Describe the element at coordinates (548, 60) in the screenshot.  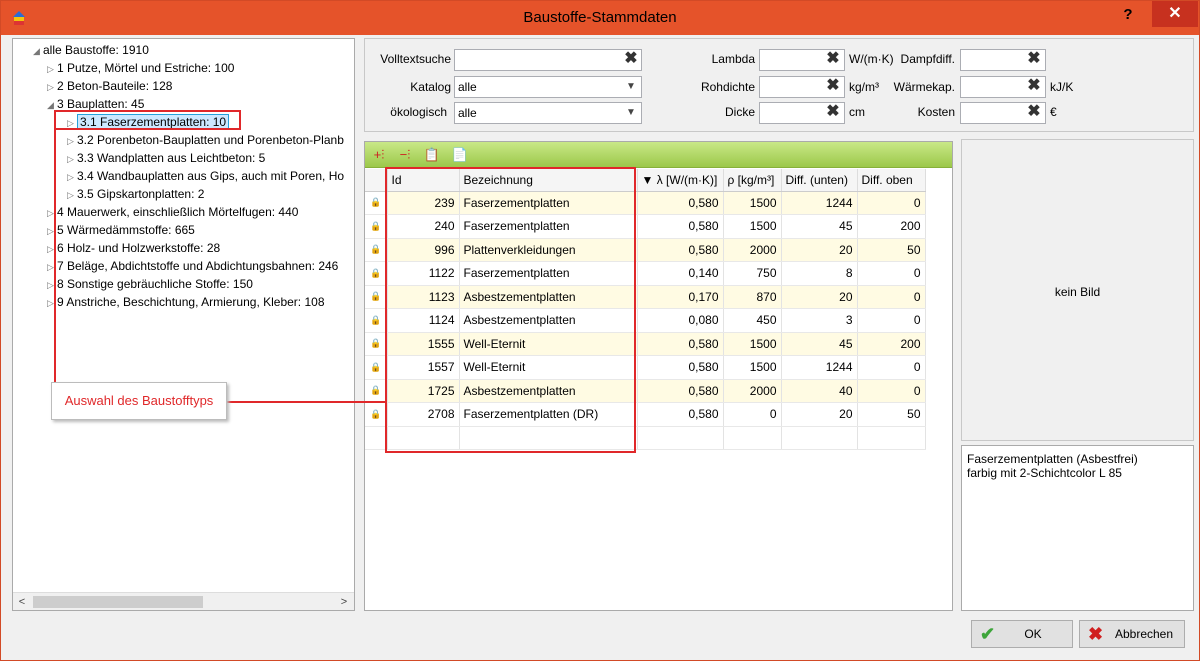
I see `volltext-input` at that location.